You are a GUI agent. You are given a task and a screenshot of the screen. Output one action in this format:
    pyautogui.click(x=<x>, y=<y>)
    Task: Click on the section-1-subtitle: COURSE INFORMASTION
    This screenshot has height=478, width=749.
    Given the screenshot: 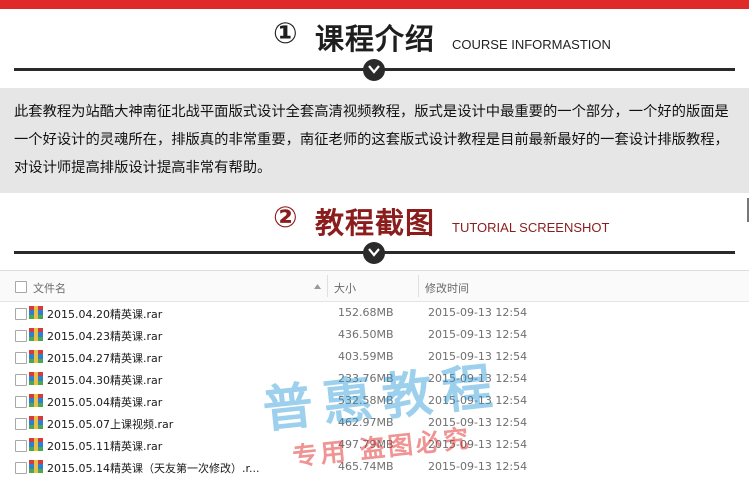 What is the action you would take?
    pyautogui.click(x=531, y=44)
    